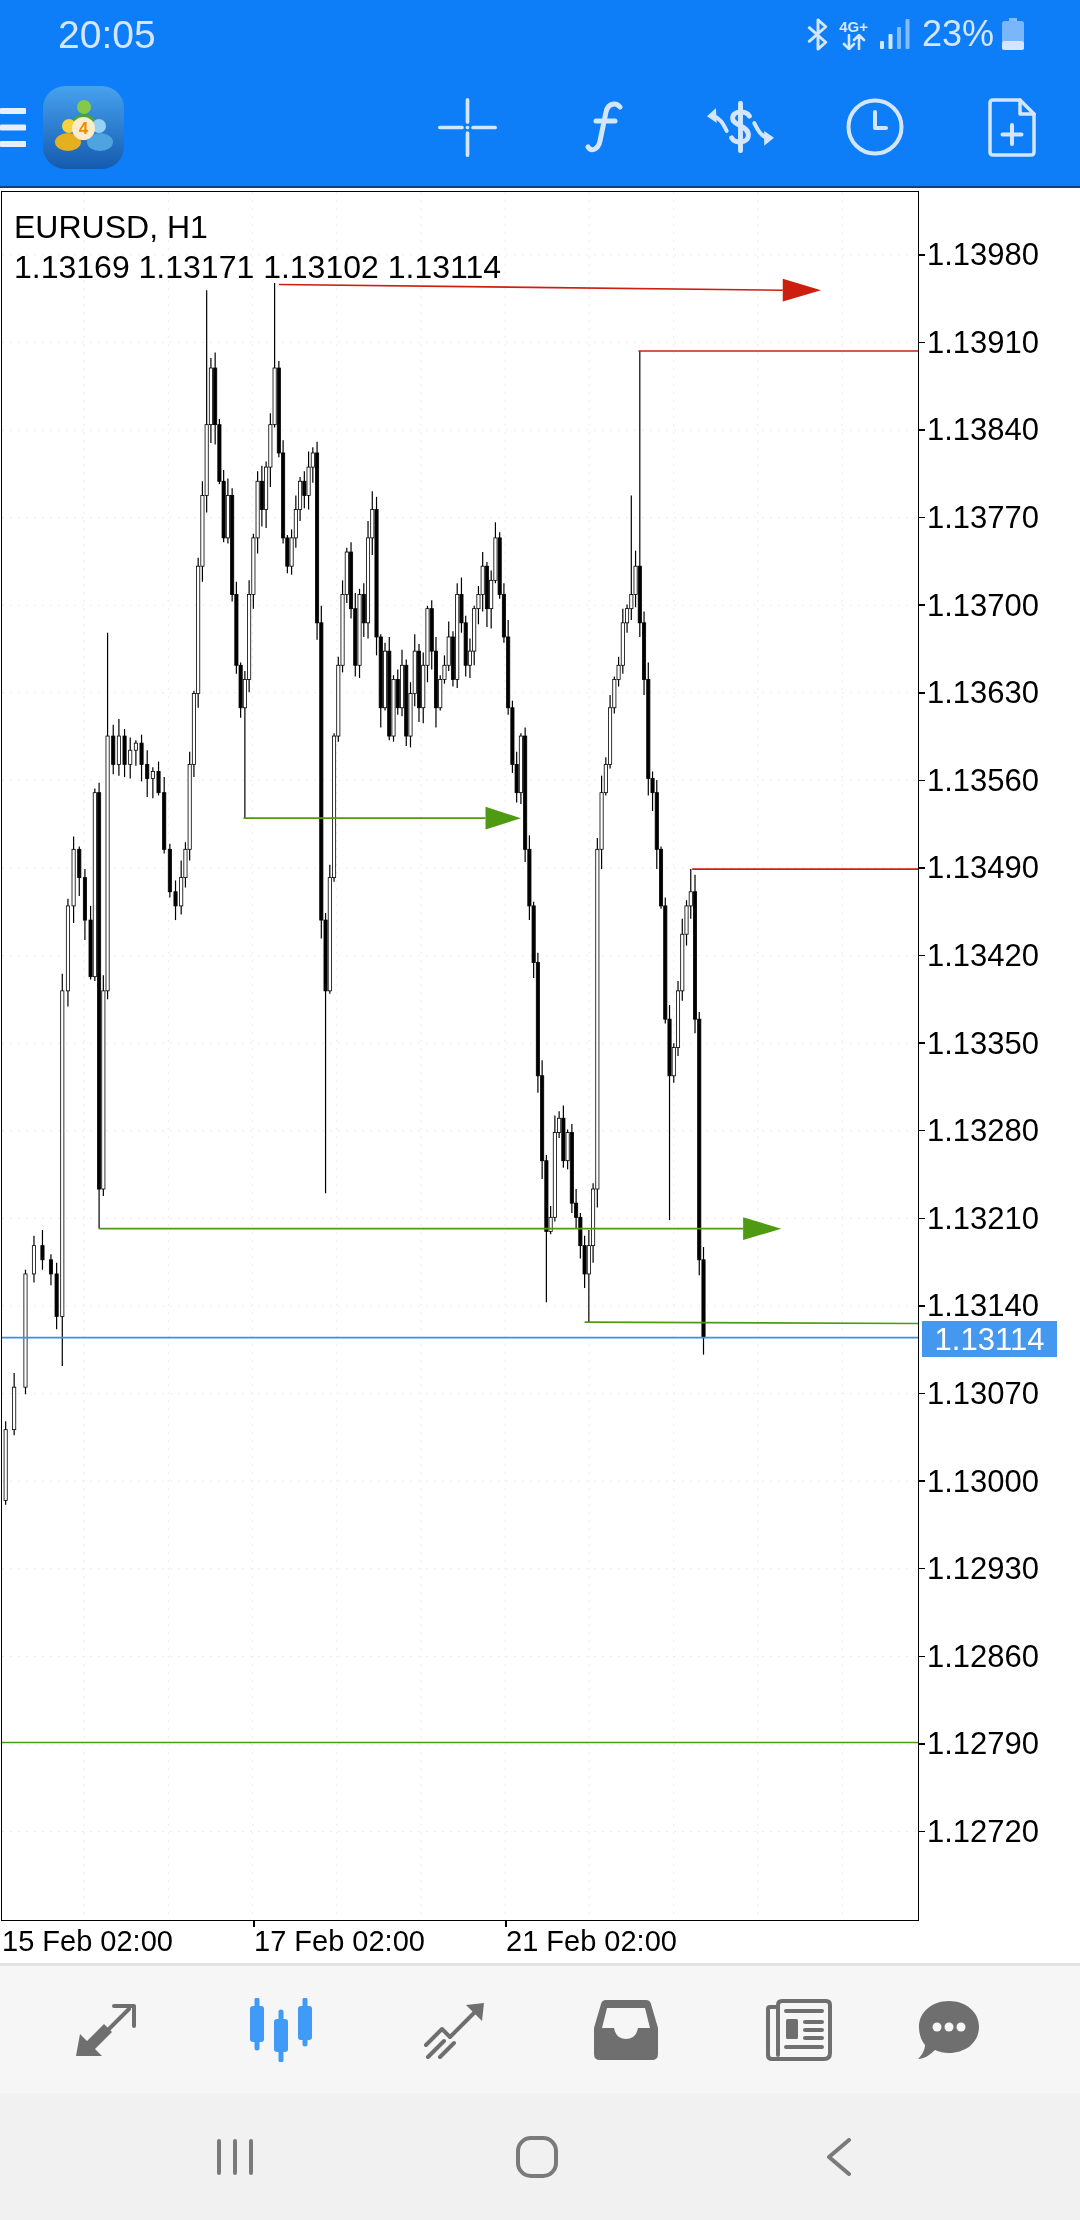  I want to click on price-label: 1.13140, so click(983, 1306).